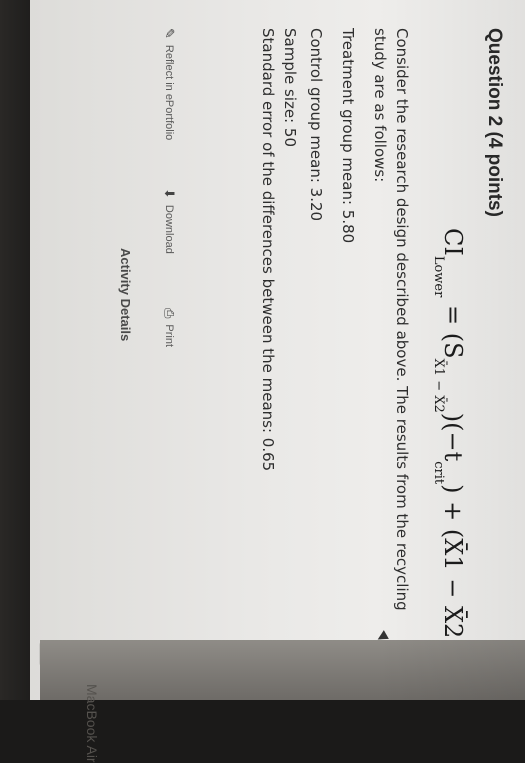 The height and width of the screenshot is (763, 525). I want to click on eportfolio-icon: ✎, so click(169, 33).